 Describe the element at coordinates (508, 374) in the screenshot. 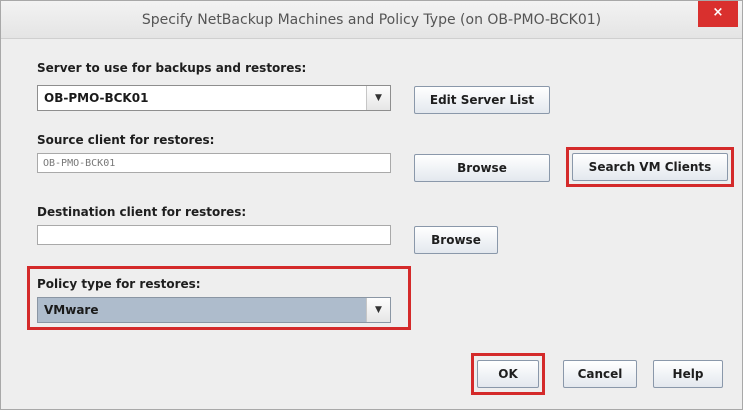

I see `ok-button: OK` at that location.